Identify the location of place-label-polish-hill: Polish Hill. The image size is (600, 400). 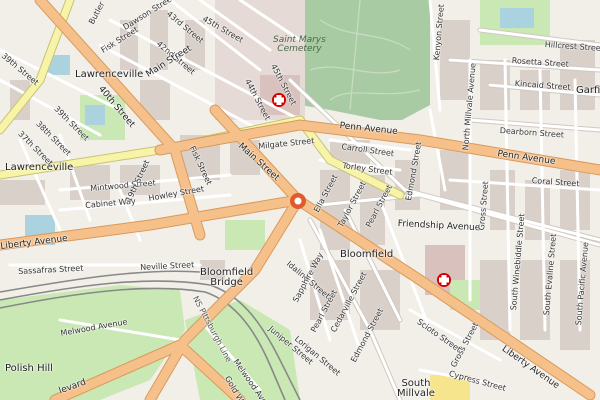
(29, 368).